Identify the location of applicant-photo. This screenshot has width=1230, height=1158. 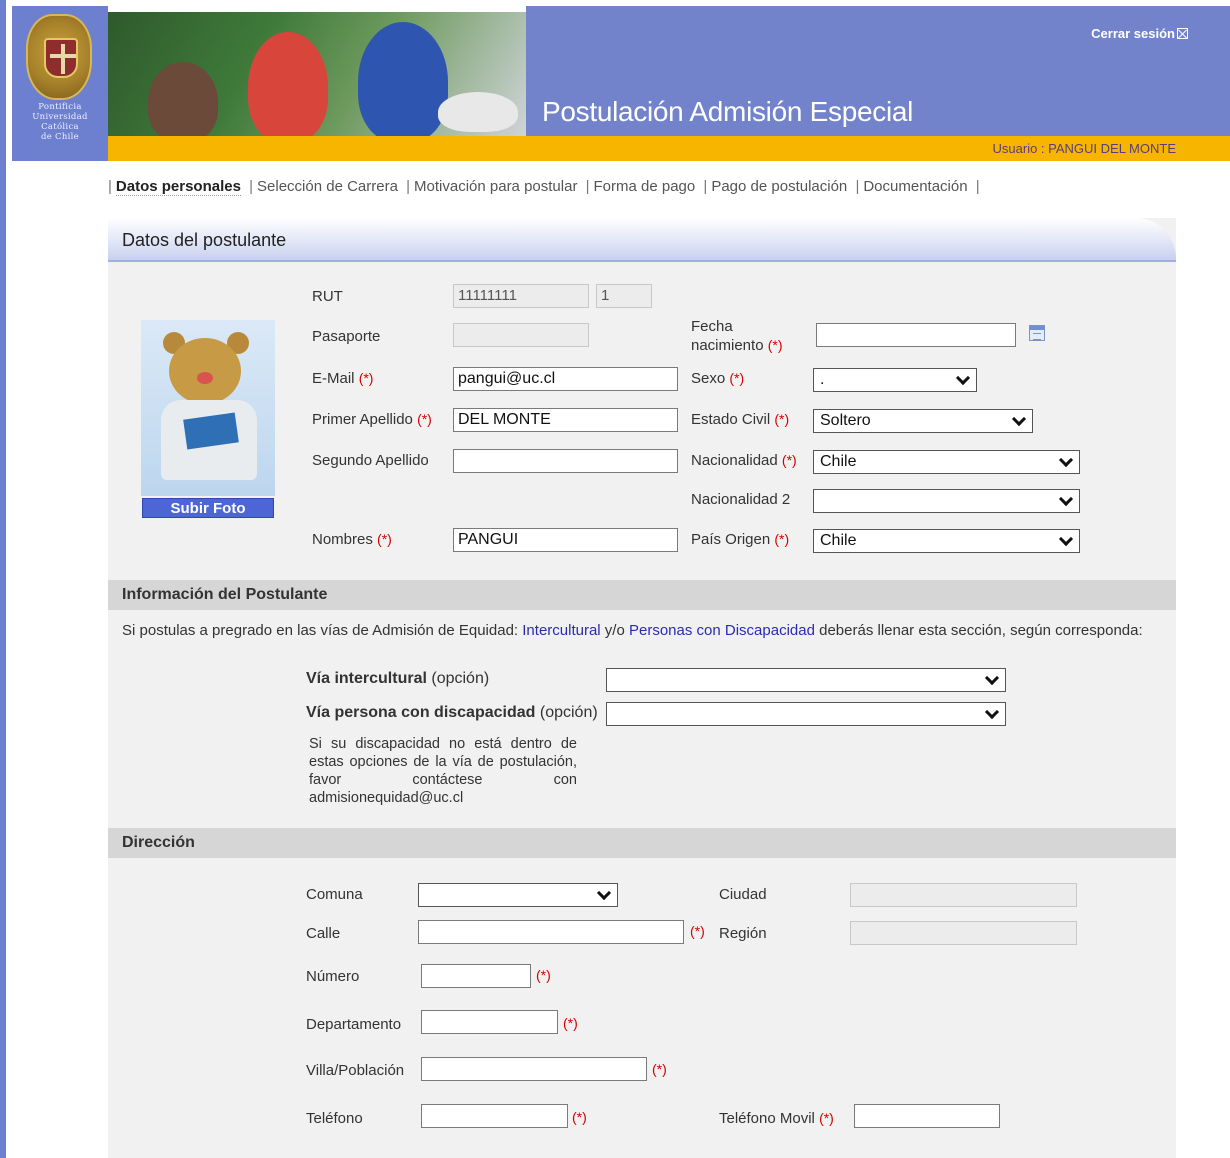
(208, 408).